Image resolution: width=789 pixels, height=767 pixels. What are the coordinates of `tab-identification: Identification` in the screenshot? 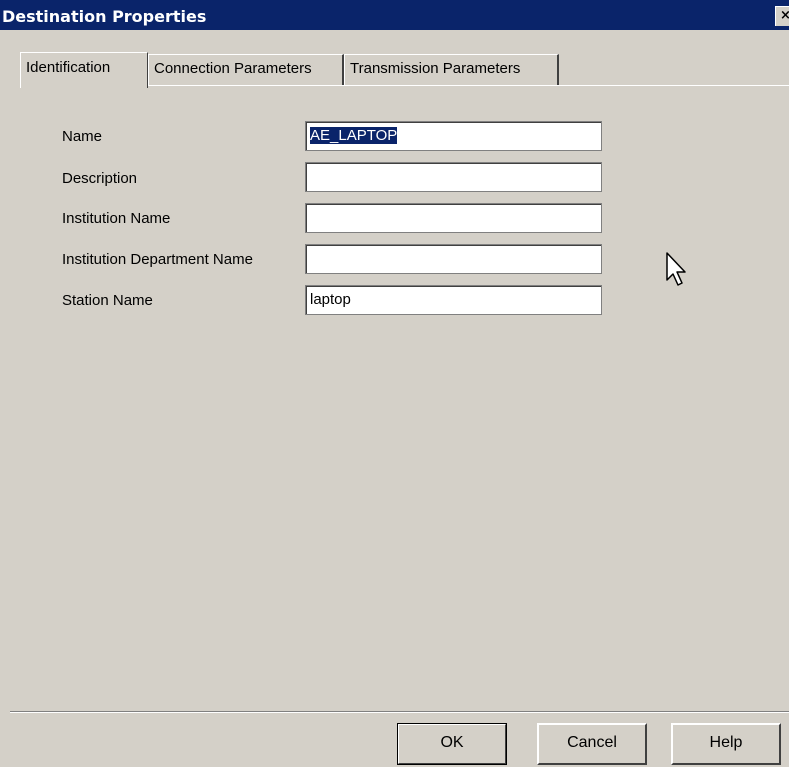 It's located at (84, 70).